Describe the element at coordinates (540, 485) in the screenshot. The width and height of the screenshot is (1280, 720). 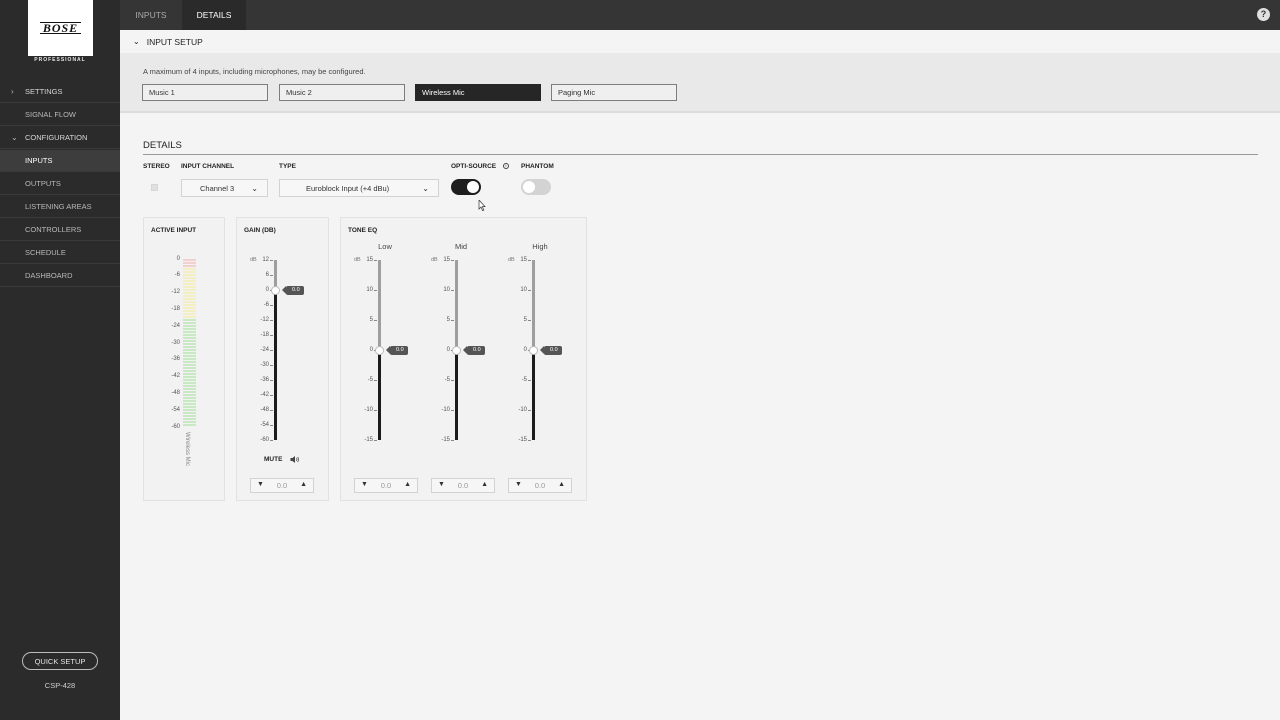
I see `eq-high-stepper: ▼ 0.0 ▲` at that location.